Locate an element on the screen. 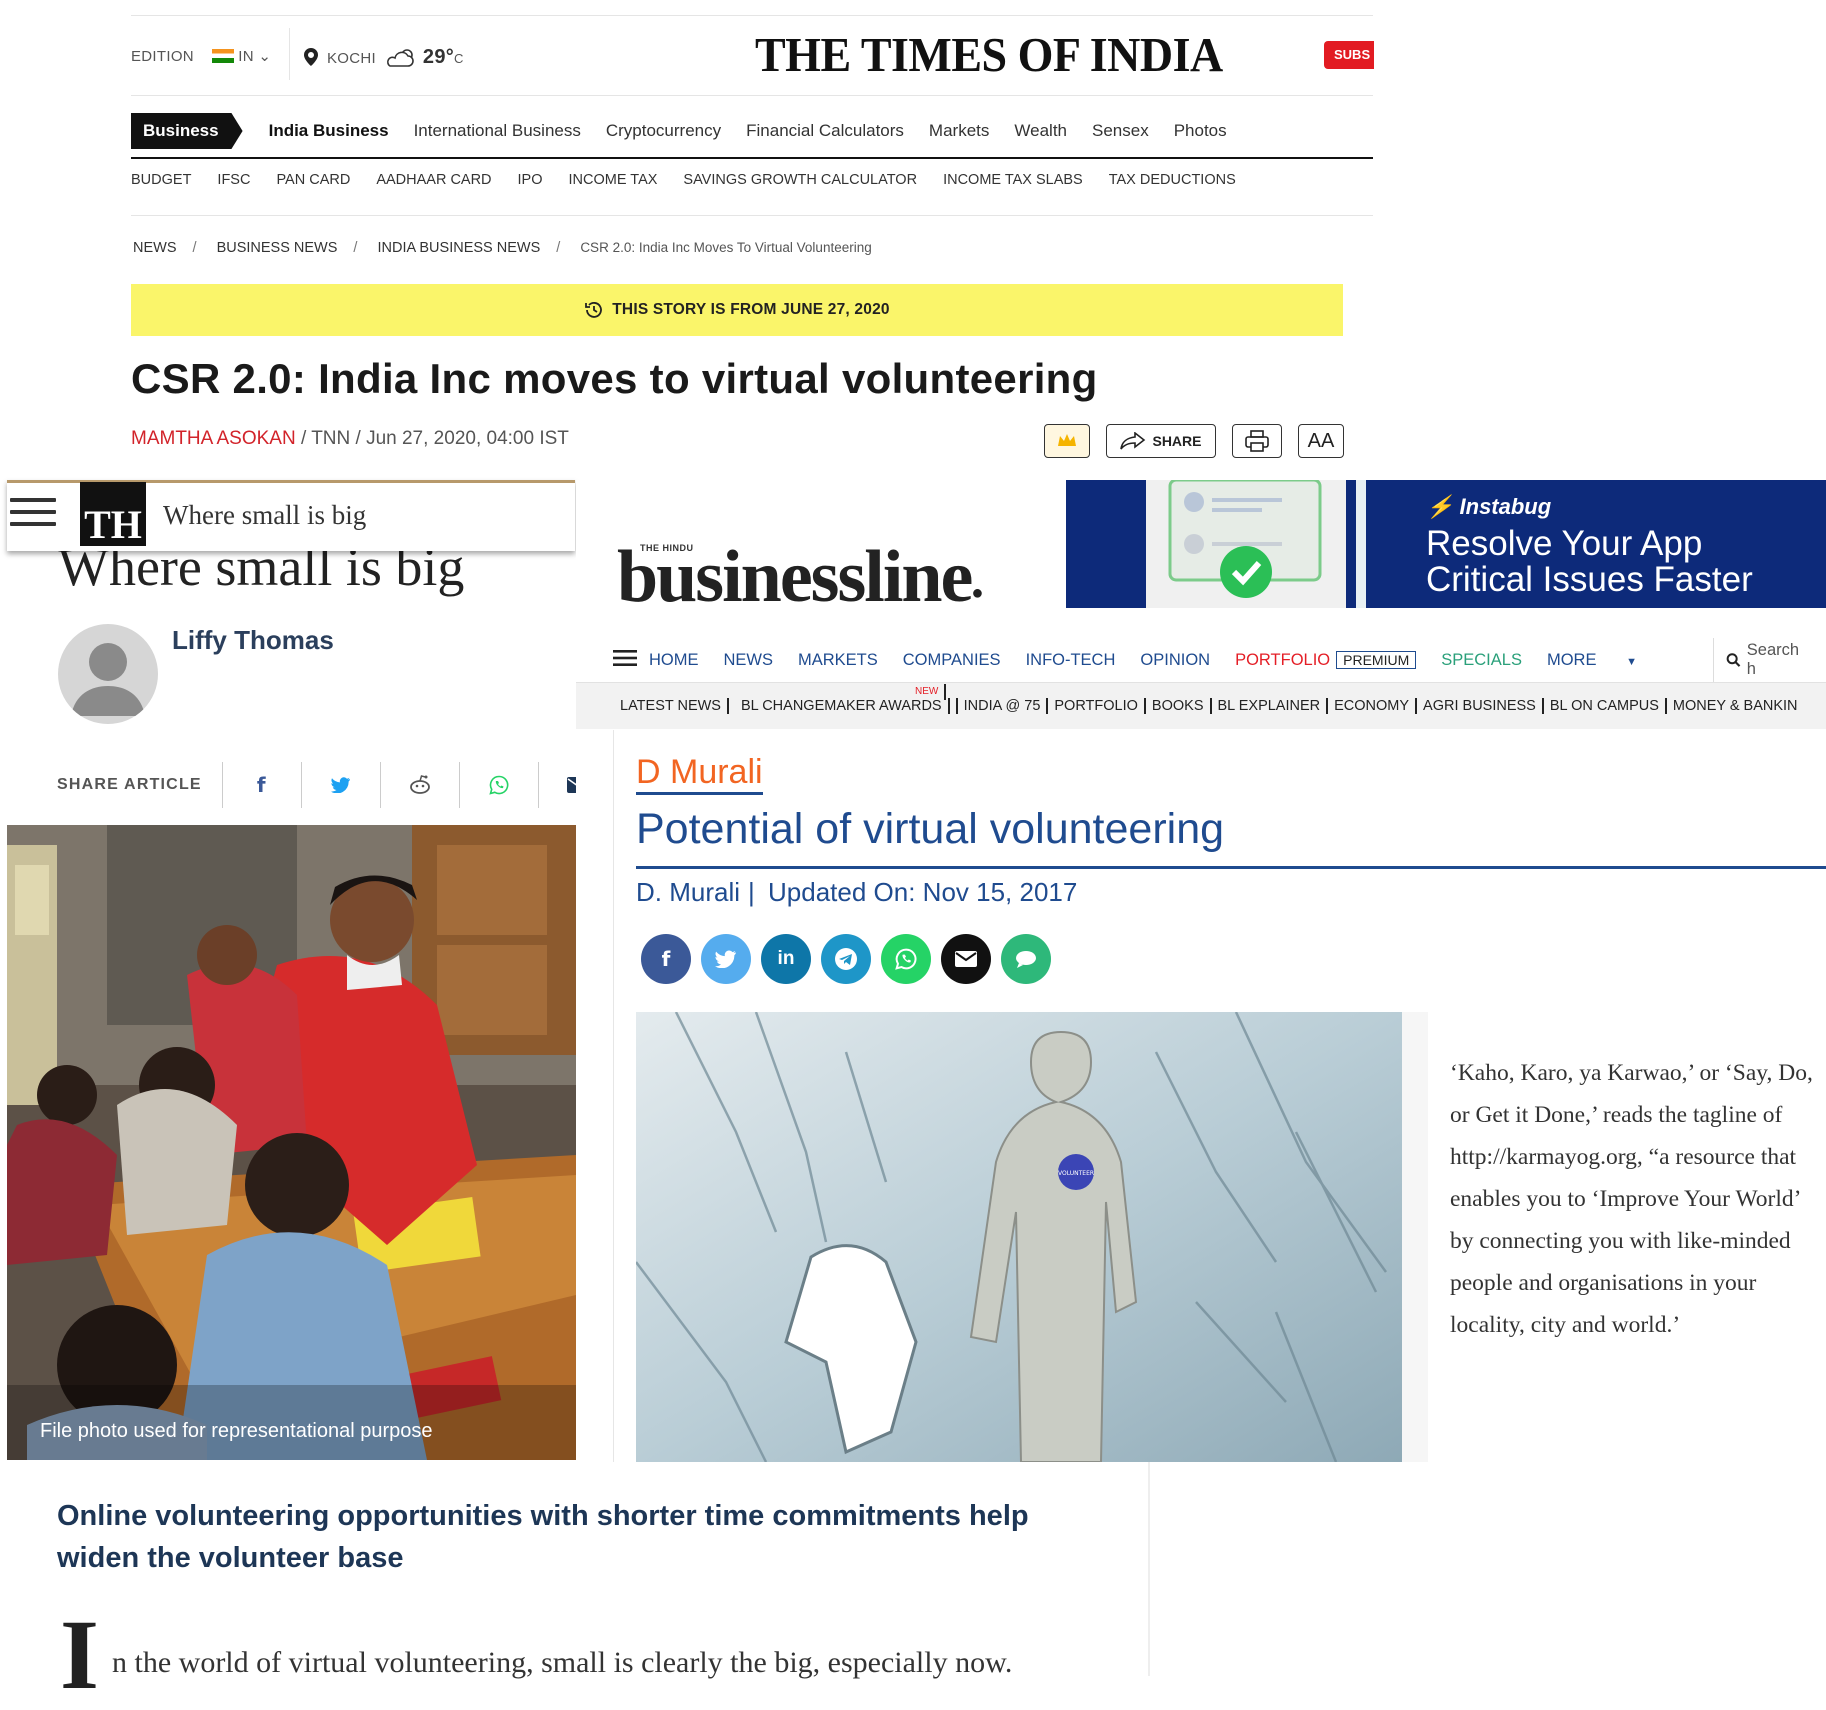  nav-photos: Photos is located at coordinates (1200, 131).